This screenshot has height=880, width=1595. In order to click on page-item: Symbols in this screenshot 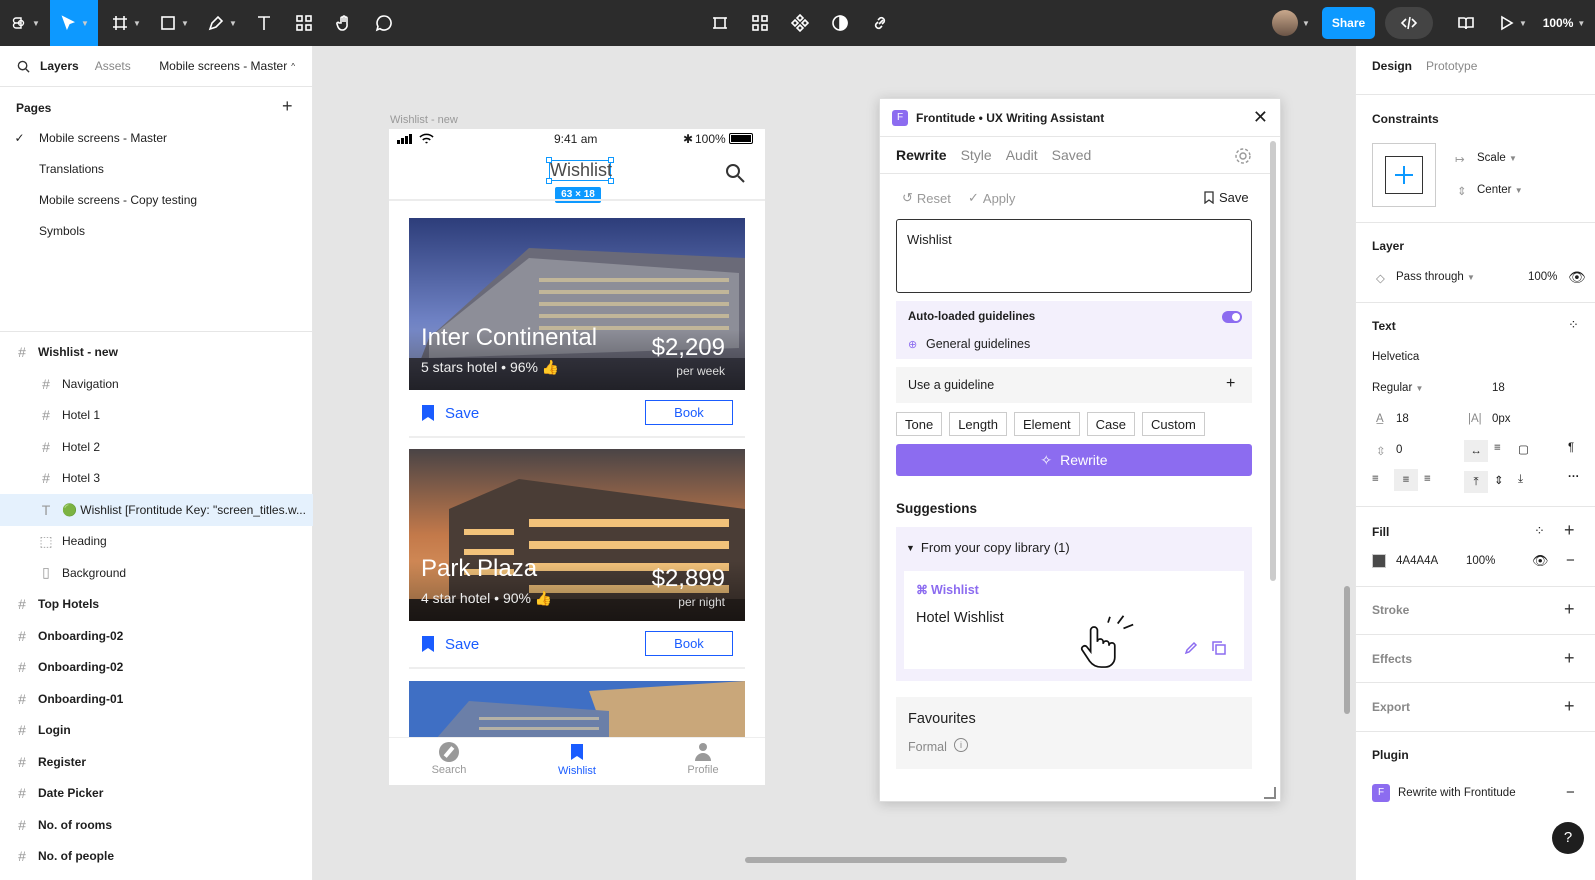, I will do `click(156, 231)`.